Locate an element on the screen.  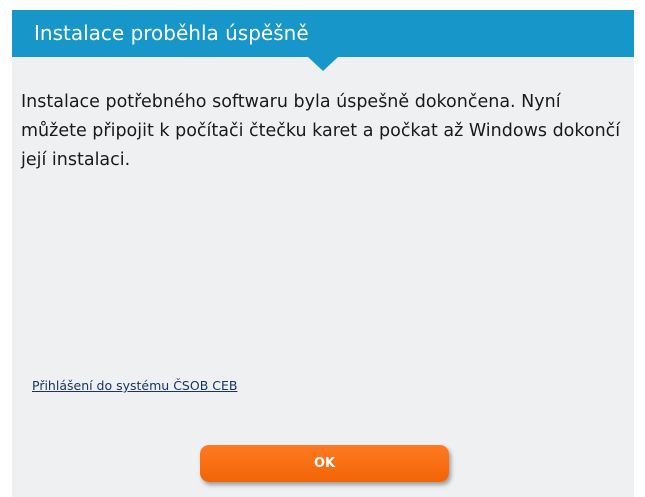
dialog-header: Instalace proběhla úspěšně is located at coordinates (323, 33).